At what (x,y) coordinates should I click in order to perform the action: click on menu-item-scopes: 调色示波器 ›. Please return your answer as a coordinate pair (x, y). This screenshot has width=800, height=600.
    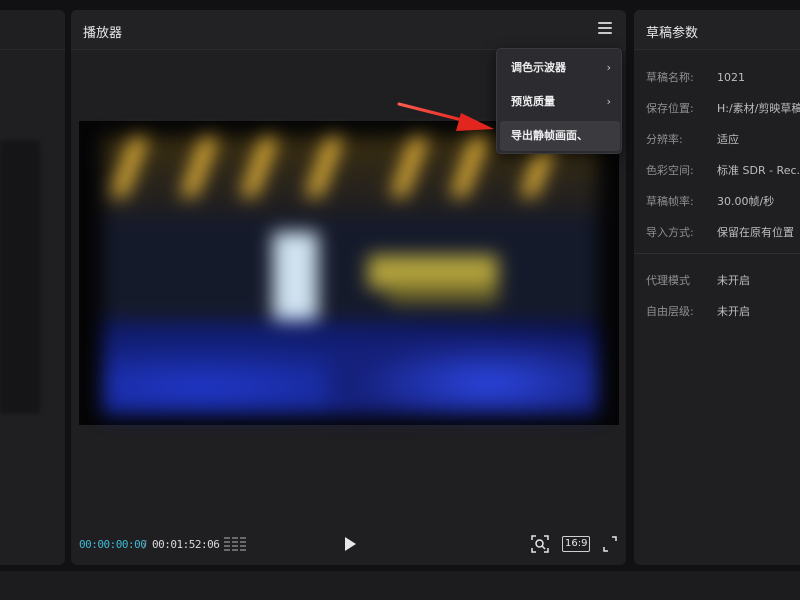
    Looking at the image, I should click on (559, 68).